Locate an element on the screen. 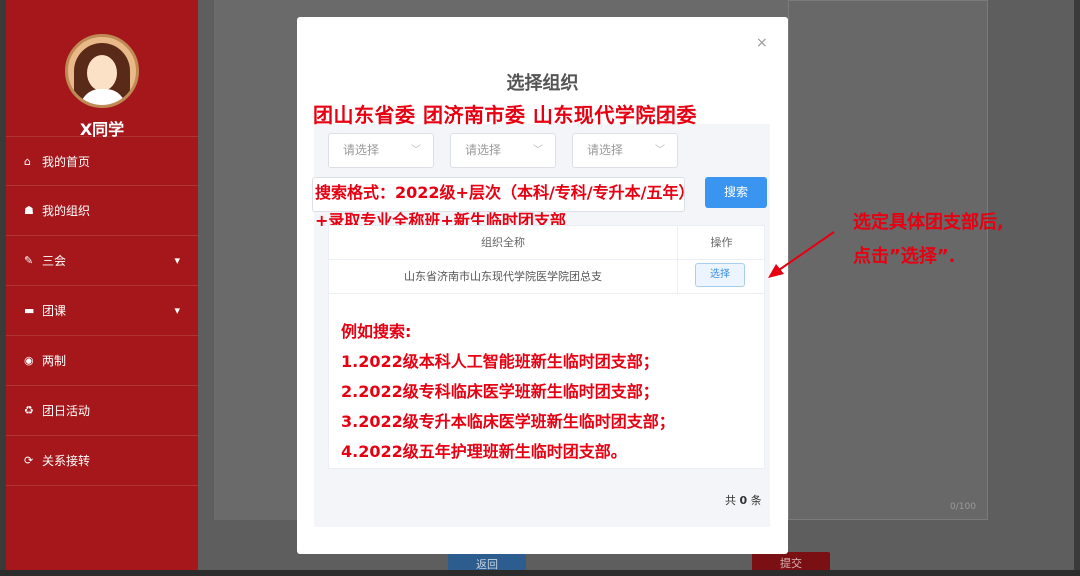  sidebar-item-two-systems: ◉ 两制 is located at coordinates (102, 361).